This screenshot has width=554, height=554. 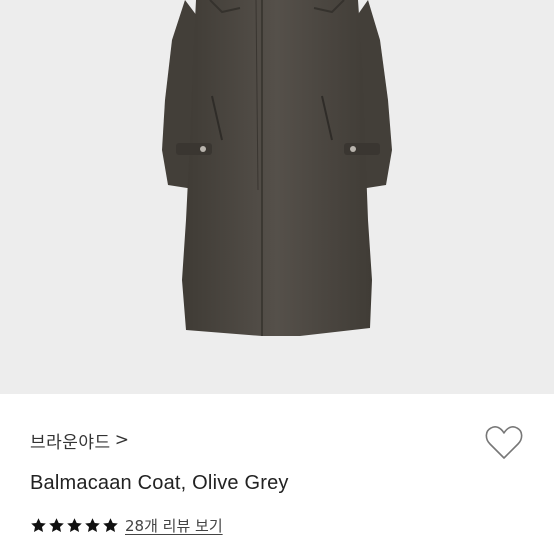 I want to click on rating-row: 28개 리뷰 보기, so click(x=126, y=525).